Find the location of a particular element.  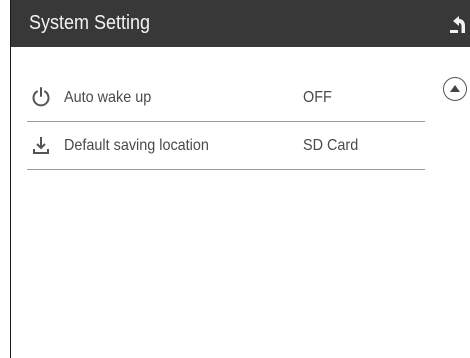

setting-value: OFF is located at coordinates (317, 98).